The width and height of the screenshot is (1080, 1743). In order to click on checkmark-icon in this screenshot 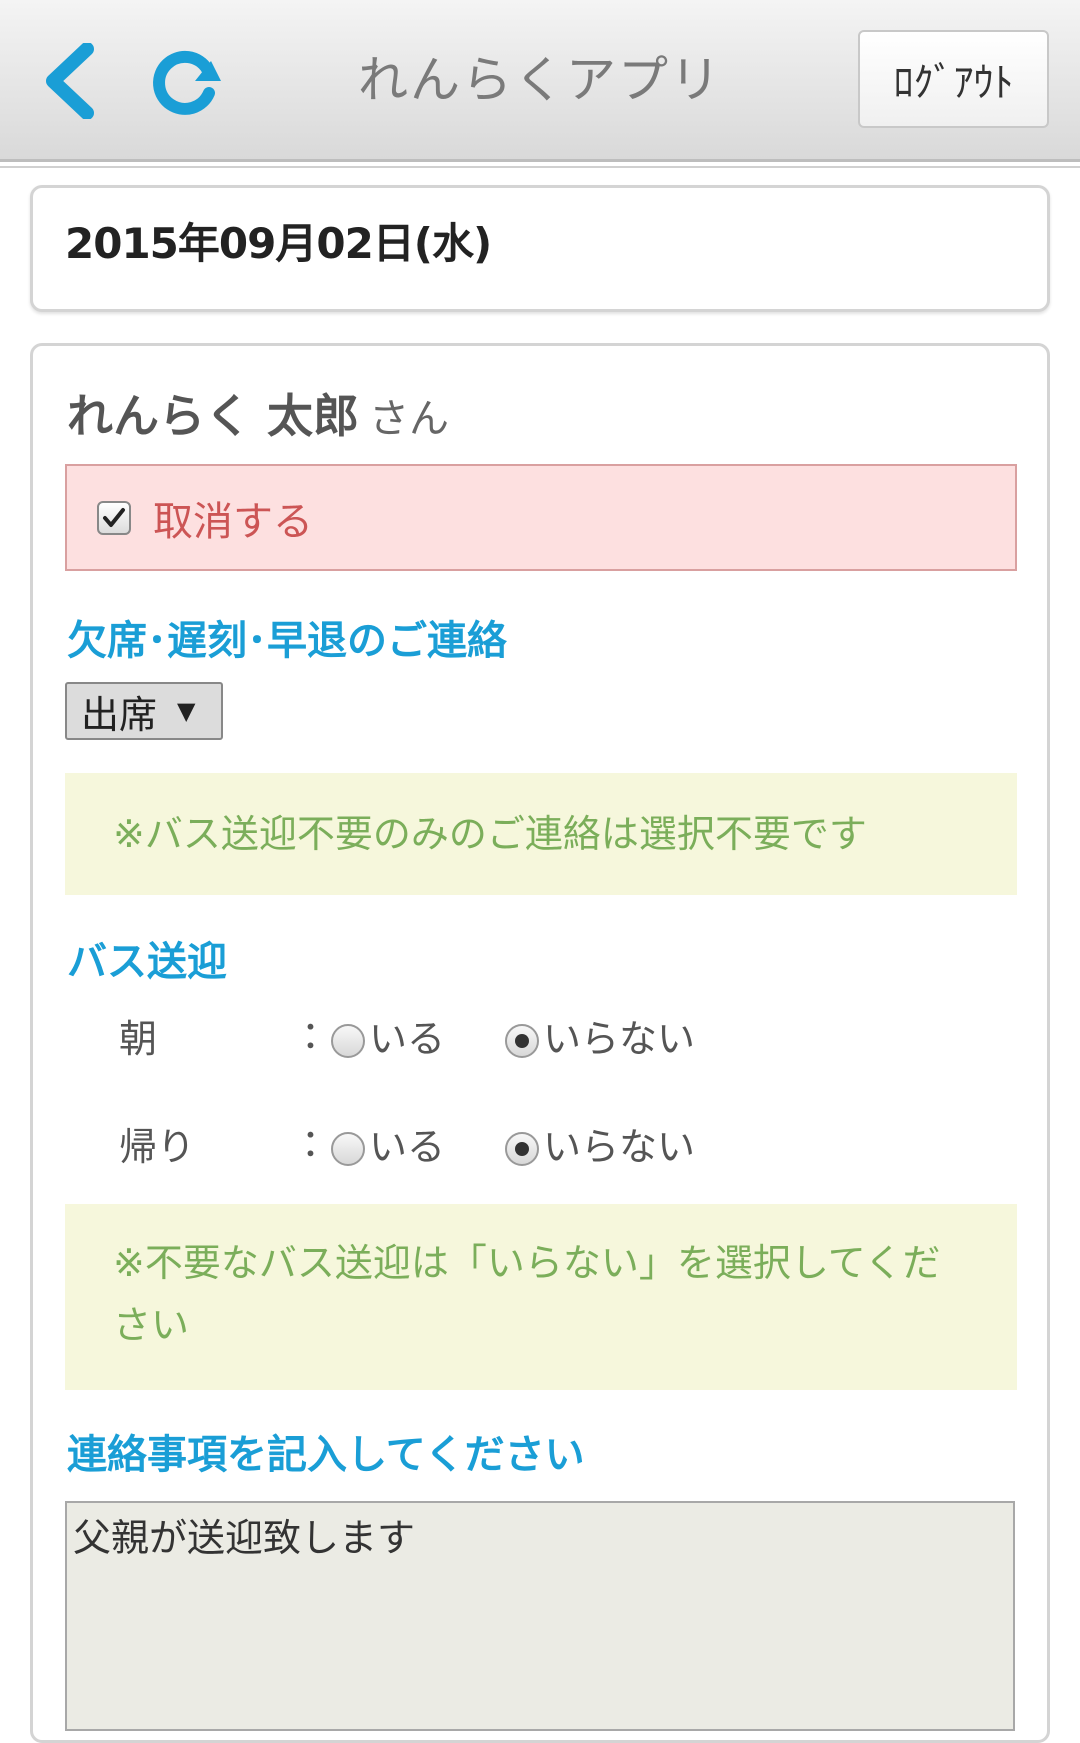, I will do `click(114, 517)`.